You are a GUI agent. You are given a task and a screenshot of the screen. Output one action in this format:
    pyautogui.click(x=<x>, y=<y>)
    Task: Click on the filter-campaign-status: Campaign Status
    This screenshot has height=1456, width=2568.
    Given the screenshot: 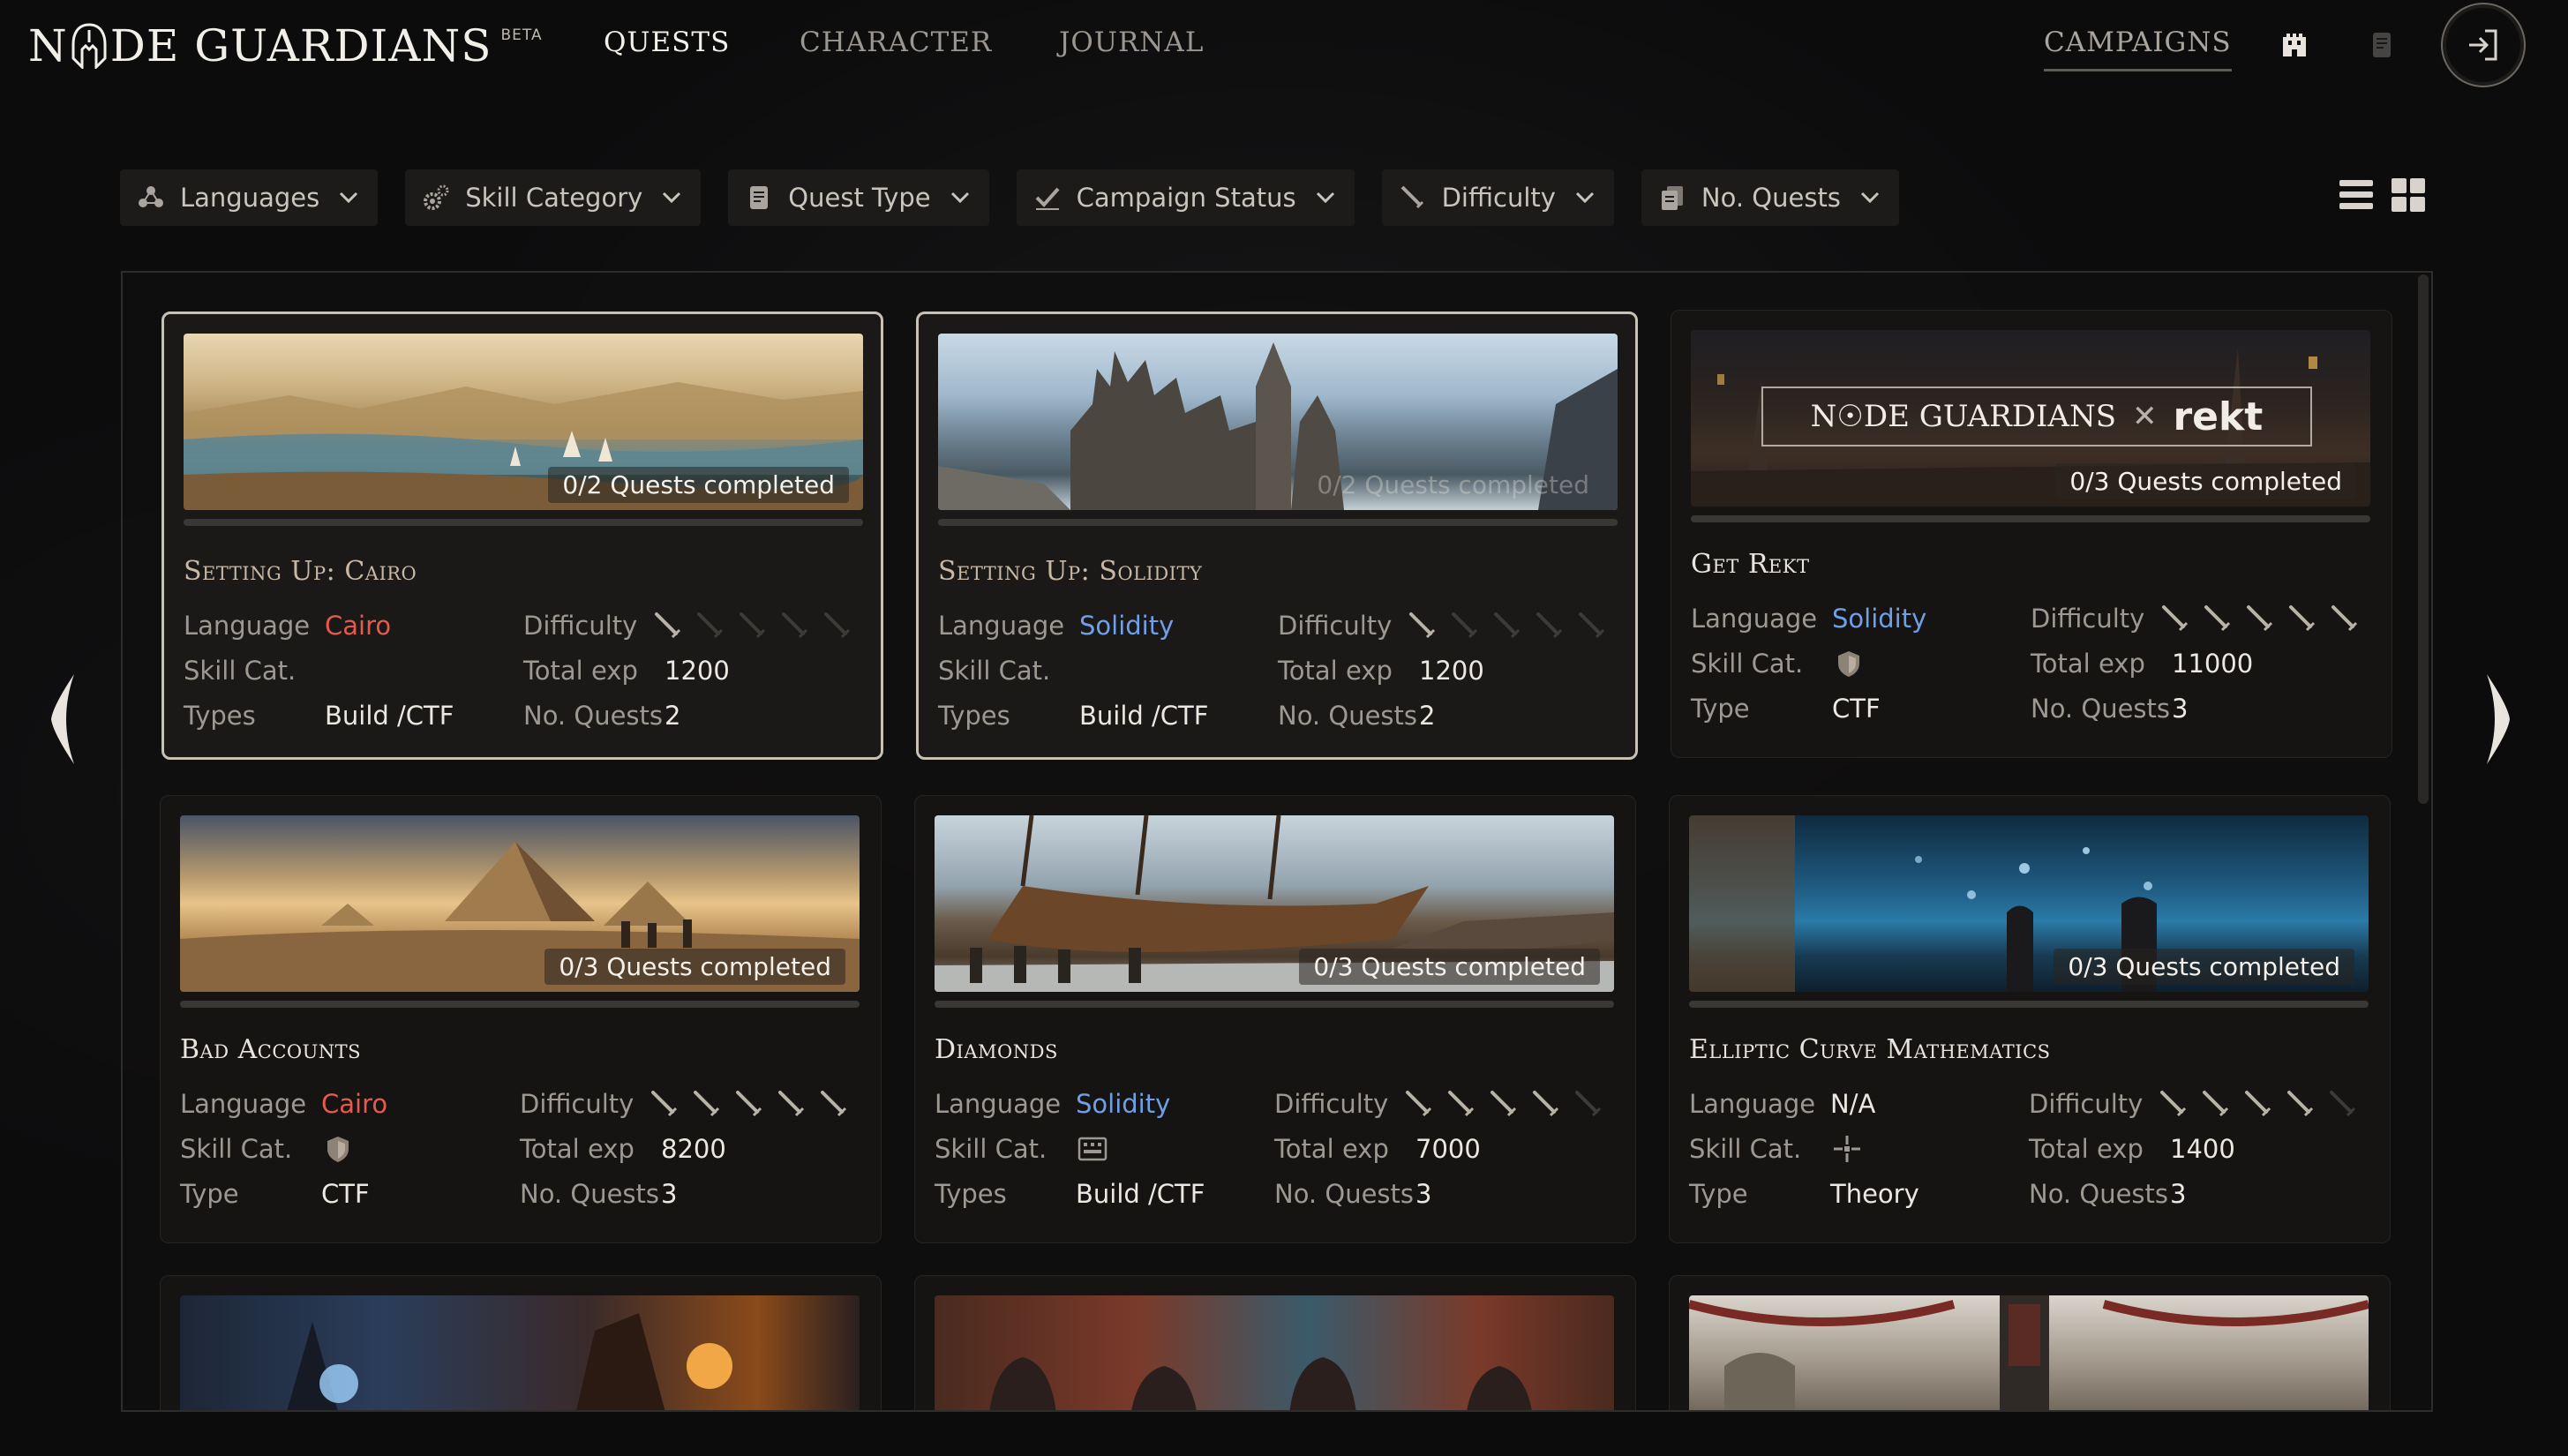 What is the action you would take?
    pyautogui.click(x=1185, y=197)
    